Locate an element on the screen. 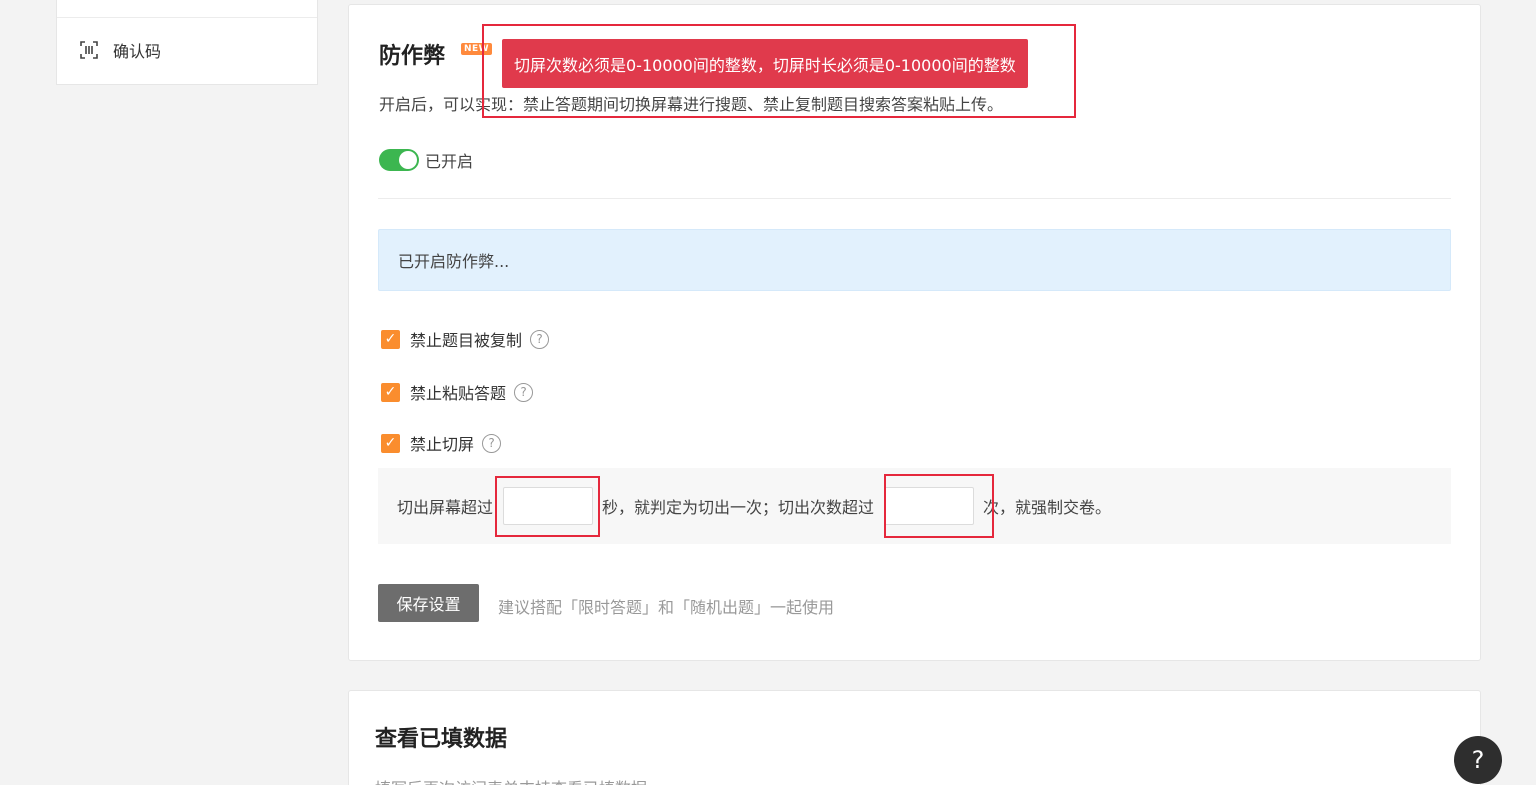 The width and height of the screenshot is (1536, 785). sidebar-divider is located at coordinates (187, 17).